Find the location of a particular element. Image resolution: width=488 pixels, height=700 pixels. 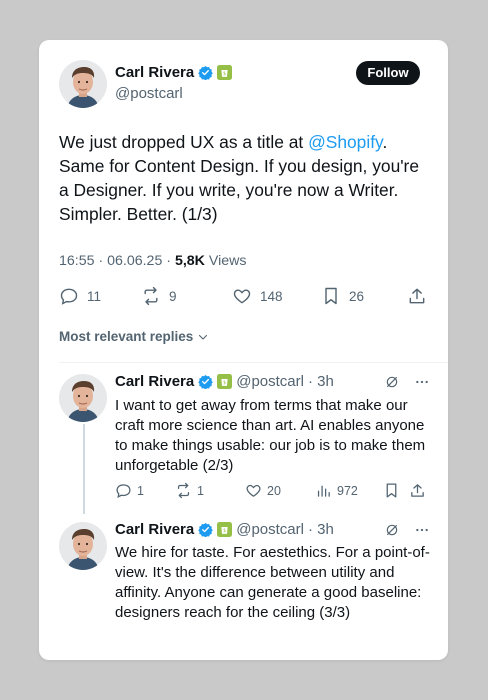

tweet-text-part: We just dropped UX as a title at is located at coordinates (184, 142).